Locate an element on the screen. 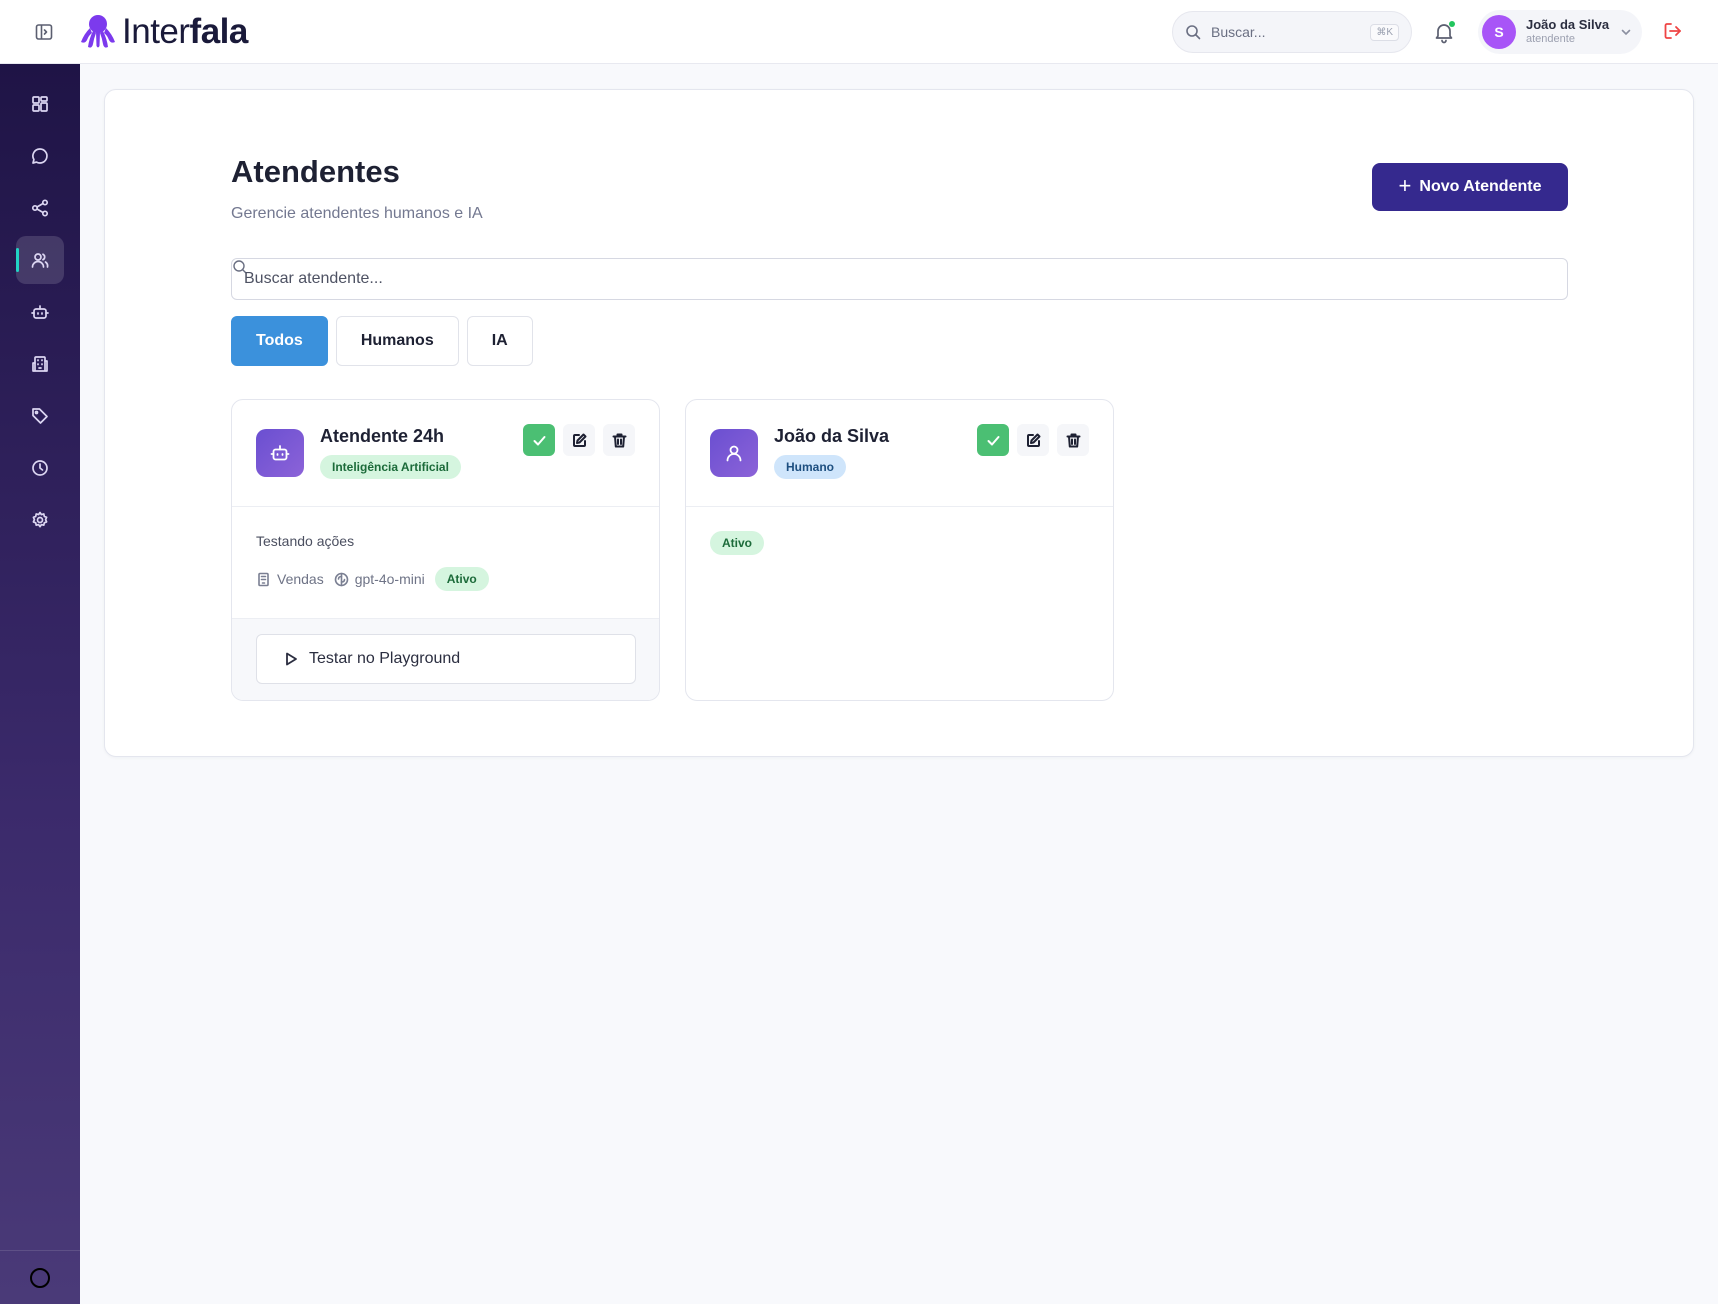 The image size is (1718, 1304). users-icon is located at coordinates (40, 260).